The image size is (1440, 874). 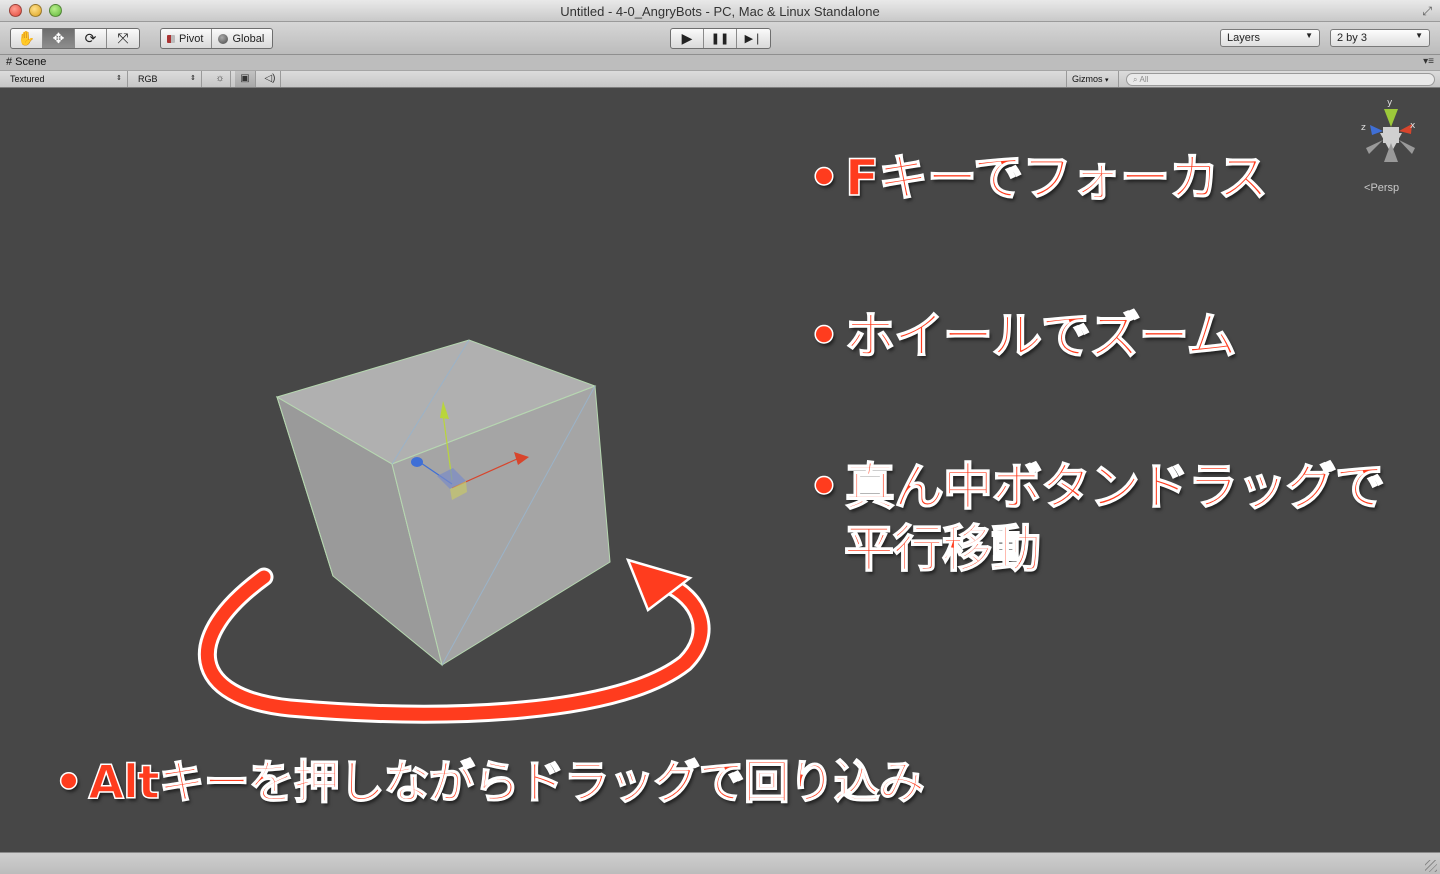 What do you see at coordinates (720, 79) in the screenshot?
I see `scene-toolbar: Textured ⇕ RGB ⇕ ☼ ▣ ◁) Gizmos ▾ ⌕ All` at bounding box center [720, 79].